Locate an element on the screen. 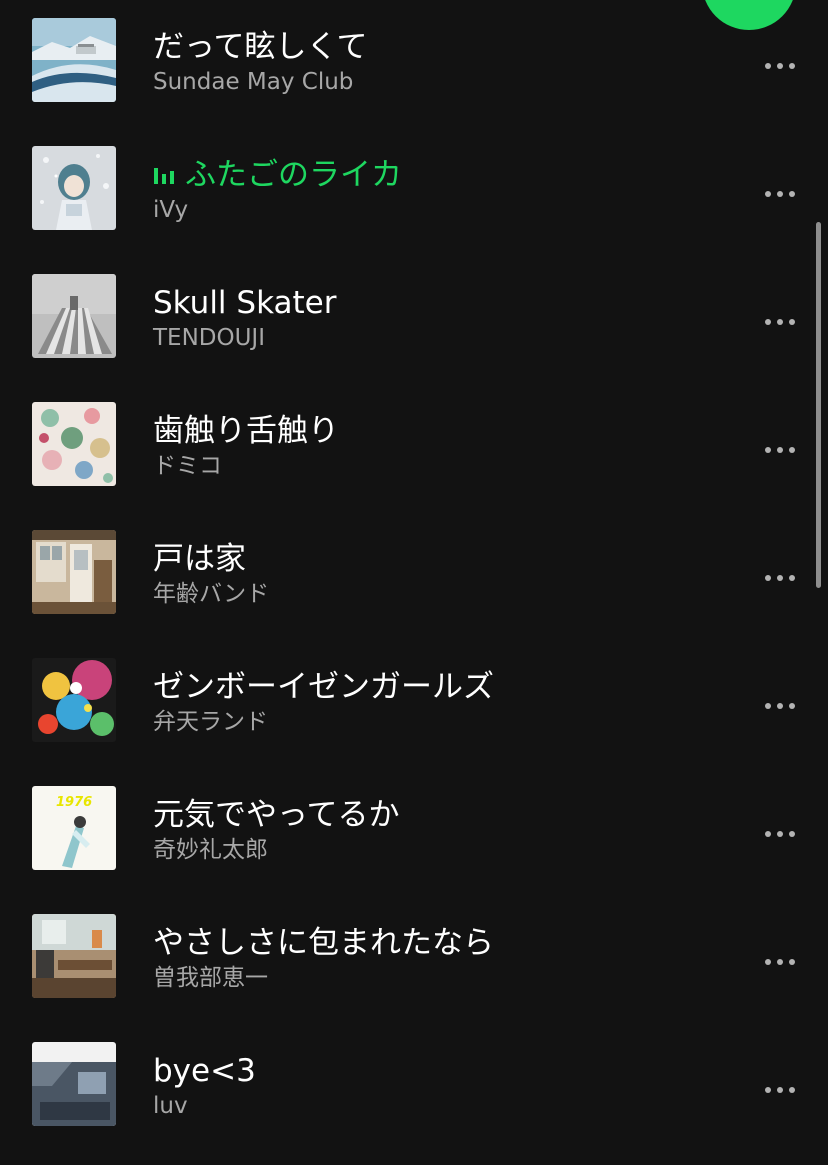  track-title: やさしさに包まれたなら is located at coordinates (323, 943).